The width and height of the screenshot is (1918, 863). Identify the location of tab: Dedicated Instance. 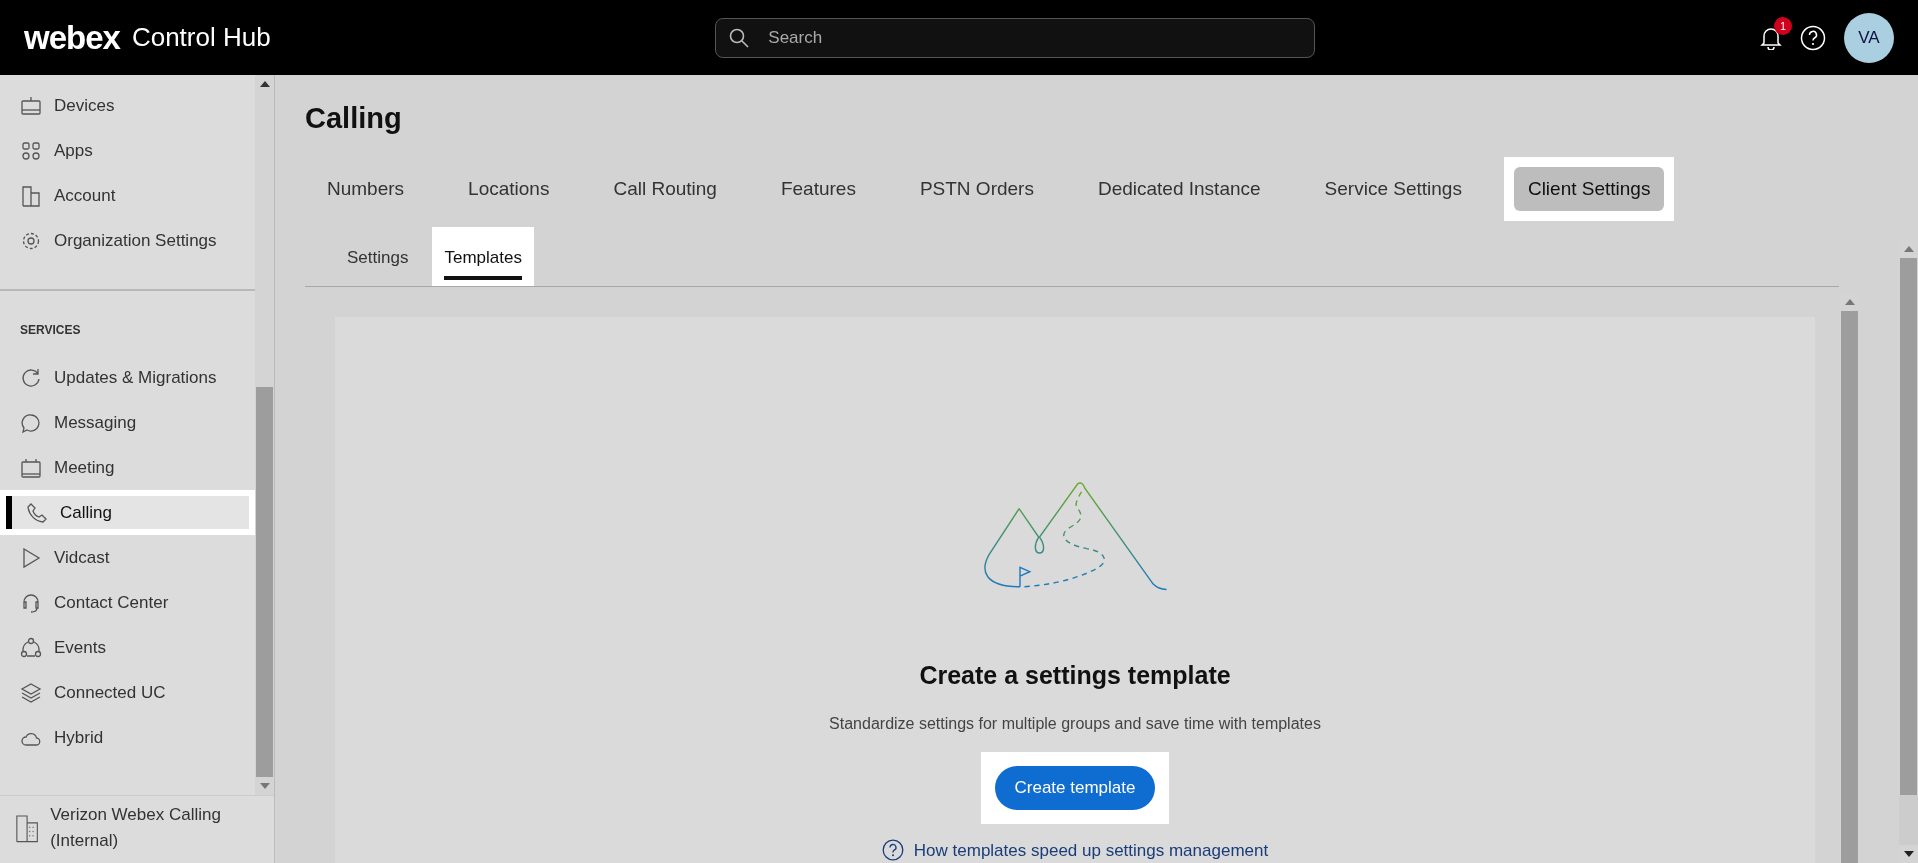
(1179, 188).